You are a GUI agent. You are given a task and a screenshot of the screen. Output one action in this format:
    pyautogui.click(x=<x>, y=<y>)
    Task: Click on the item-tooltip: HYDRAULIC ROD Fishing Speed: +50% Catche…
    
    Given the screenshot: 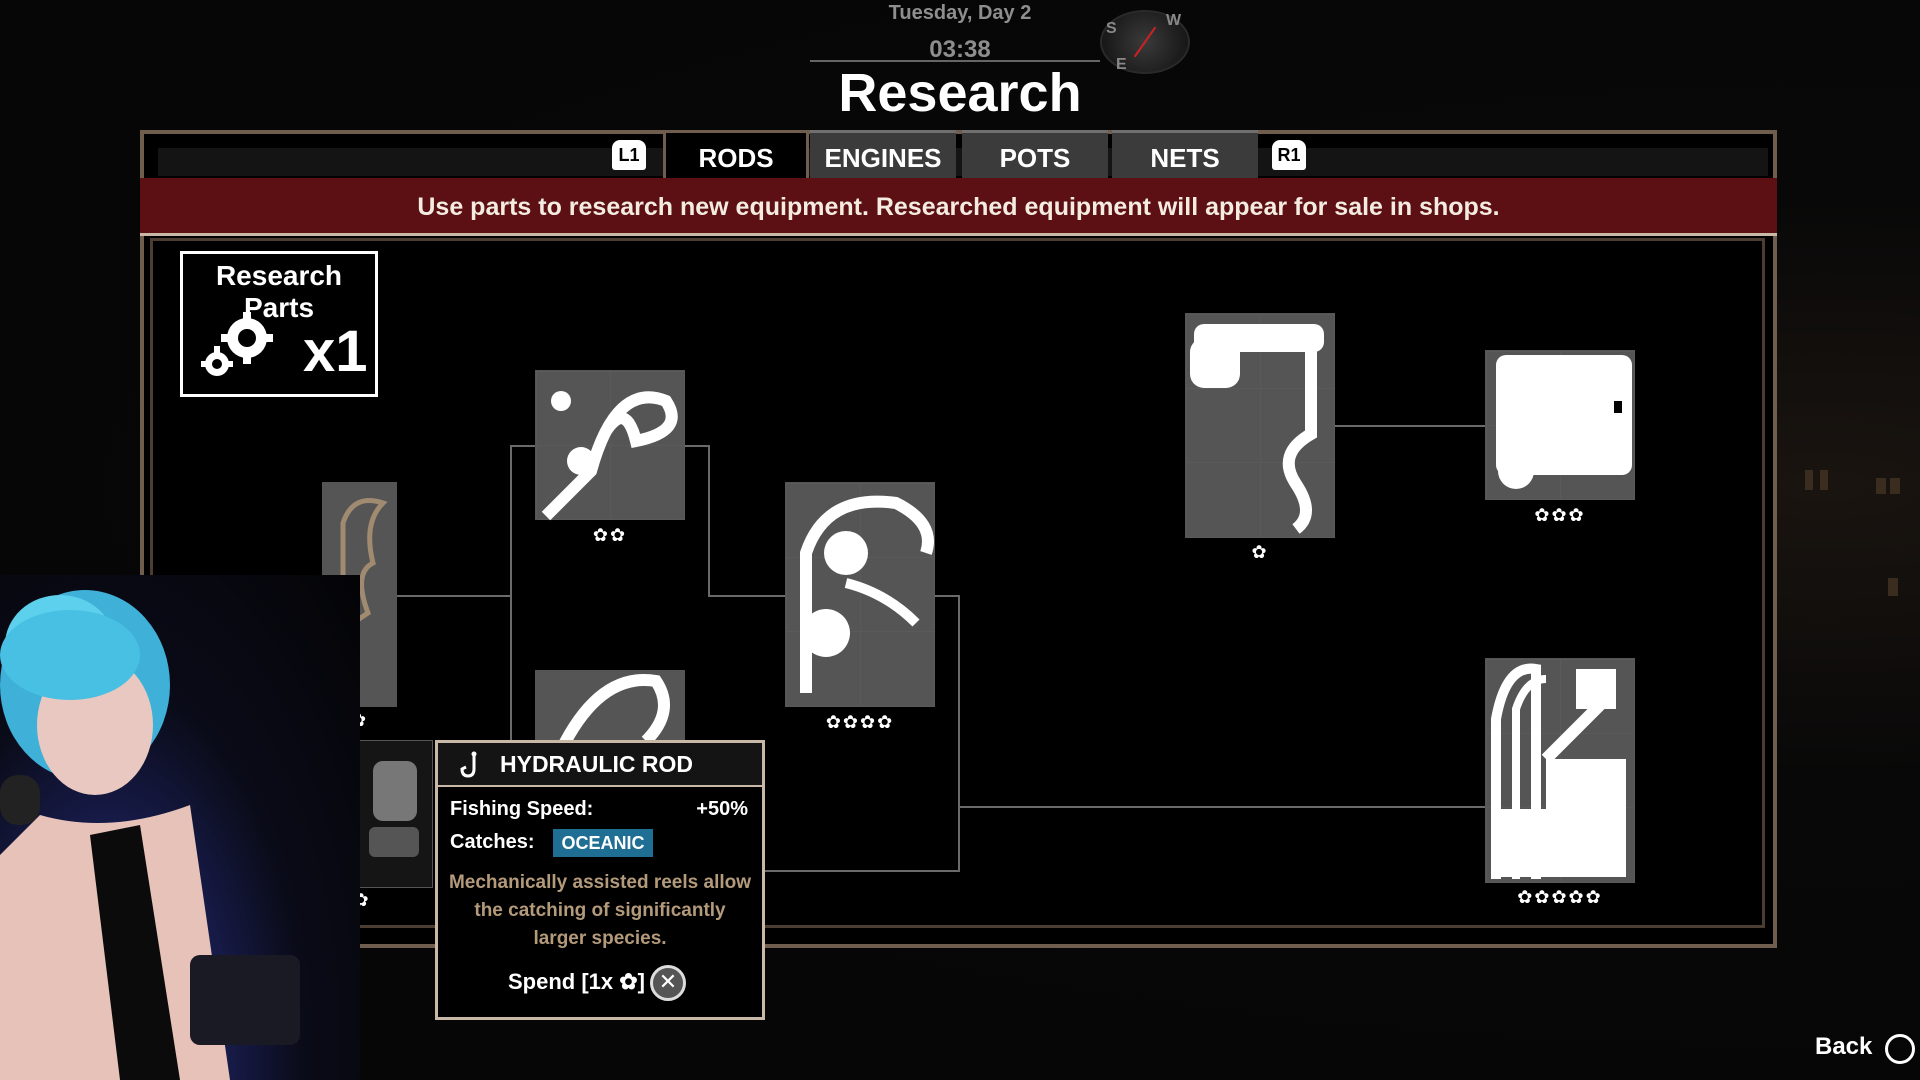 What is the action you would take?
    pyautogui.click(x=600, y=880)
    